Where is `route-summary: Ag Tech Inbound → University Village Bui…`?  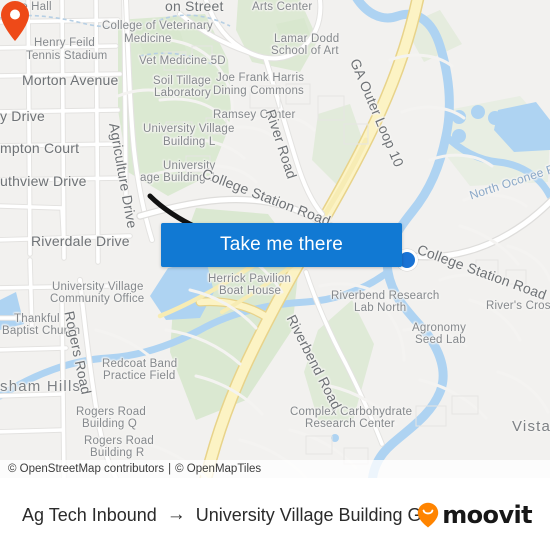
route-summary: Ag Tech Inbound → University Village Bui… is located at coordinates (222, 515).